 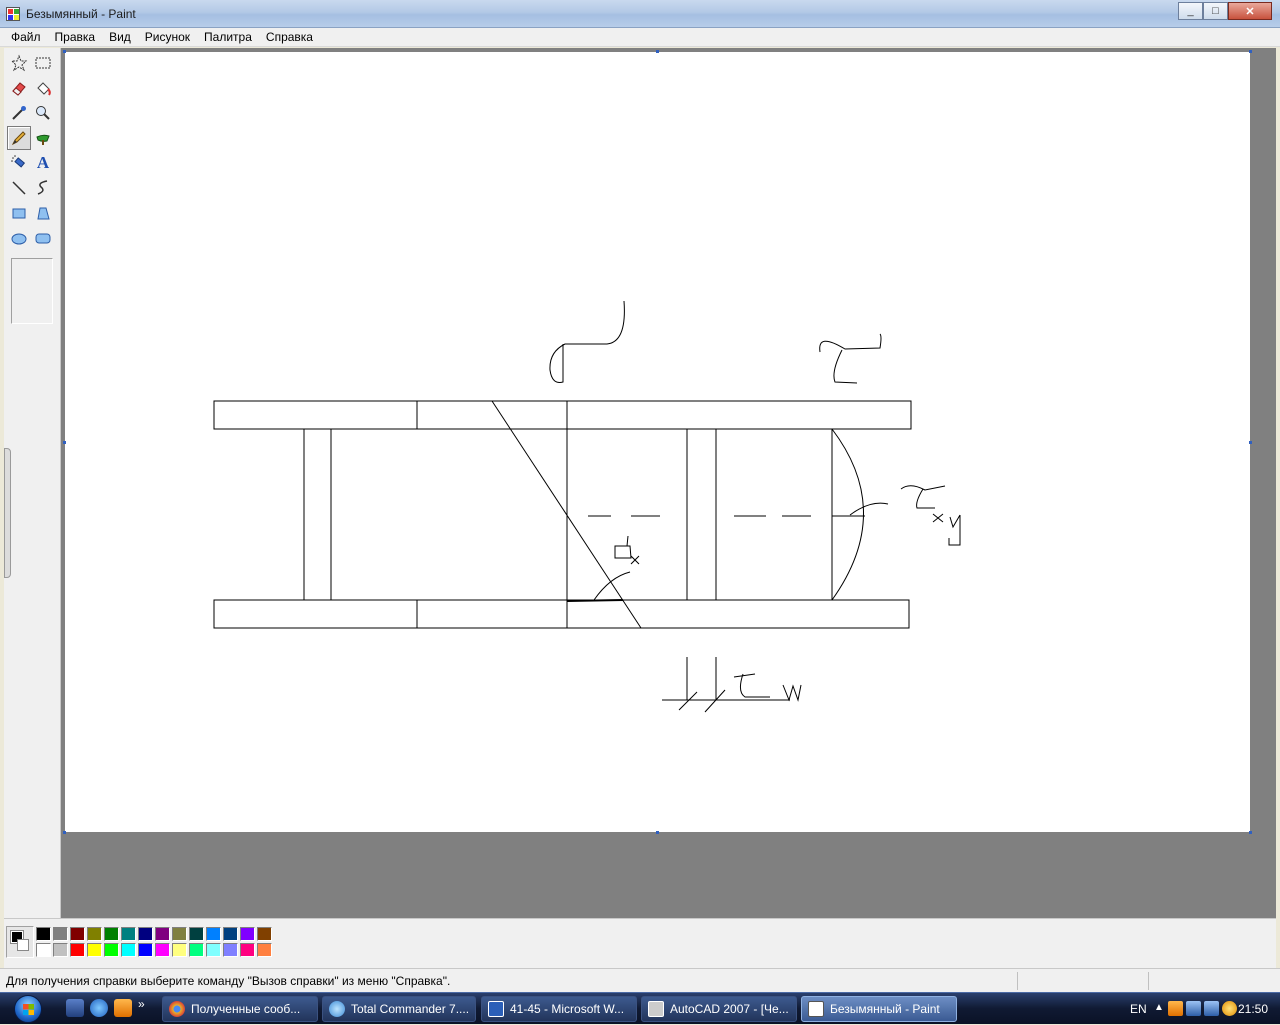 I want to click on magnifier-icon, so click(x=43, y=113).